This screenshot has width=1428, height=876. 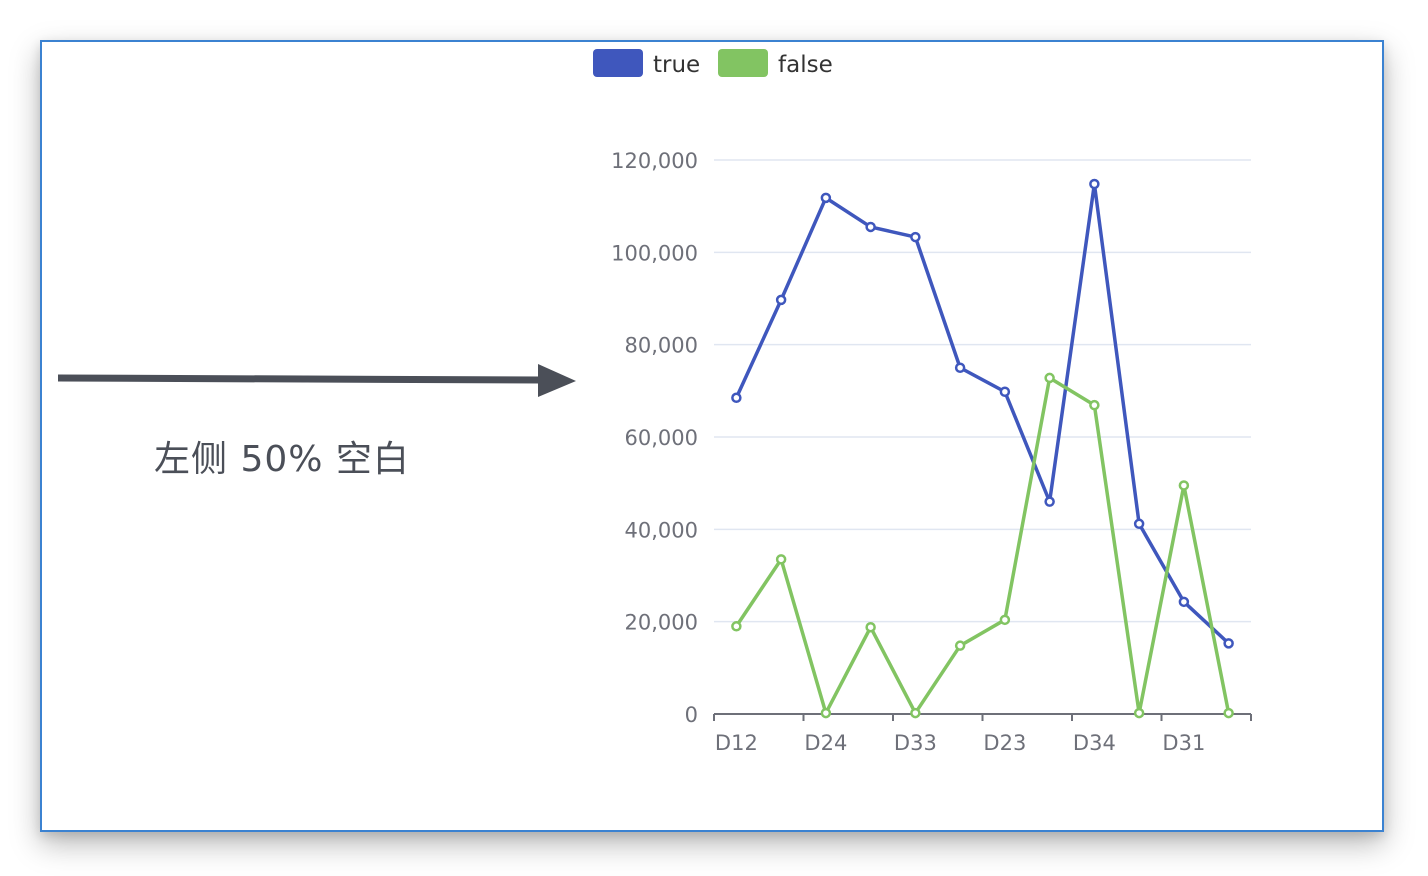 I want to click on x-axis: D12 D24 D33 D23 D34 D31, so click(x=982, y=734).